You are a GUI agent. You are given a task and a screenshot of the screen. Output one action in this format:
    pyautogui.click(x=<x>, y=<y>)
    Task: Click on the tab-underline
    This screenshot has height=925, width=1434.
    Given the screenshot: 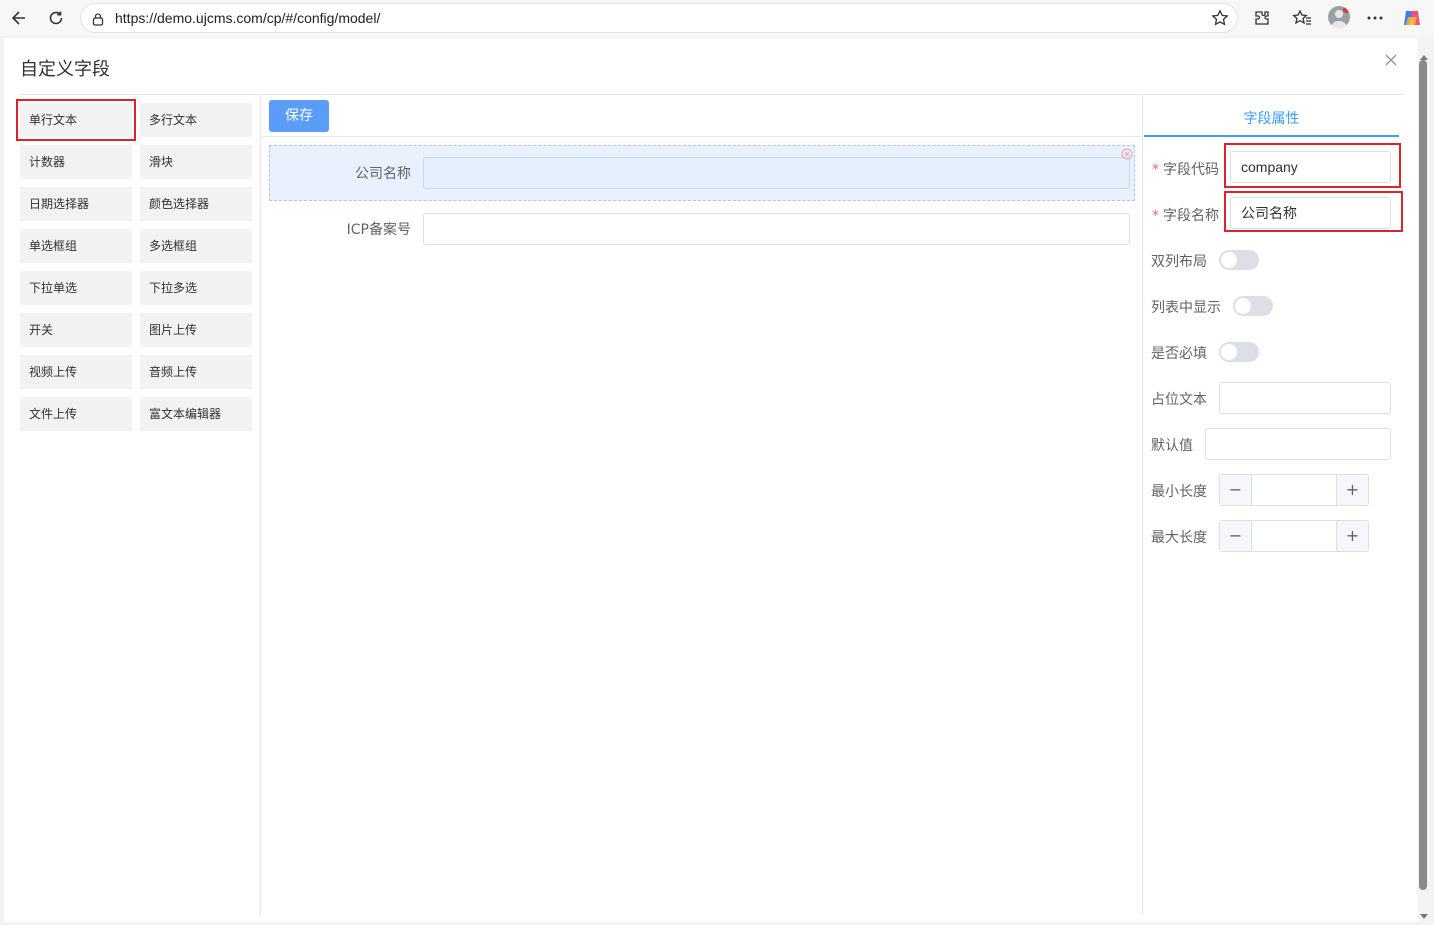 What is the action you would take?
    pyautogui.click(x=1271, y=136)
    